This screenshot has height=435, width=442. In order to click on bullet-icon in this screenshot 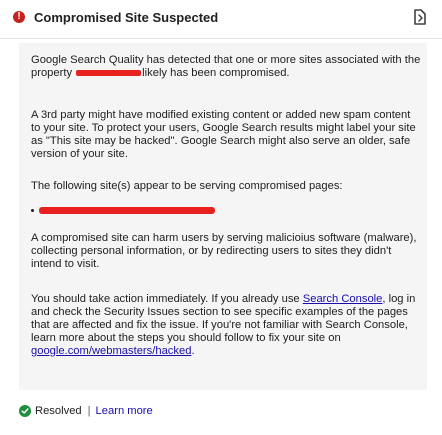, I will do `click(32, 210)`.